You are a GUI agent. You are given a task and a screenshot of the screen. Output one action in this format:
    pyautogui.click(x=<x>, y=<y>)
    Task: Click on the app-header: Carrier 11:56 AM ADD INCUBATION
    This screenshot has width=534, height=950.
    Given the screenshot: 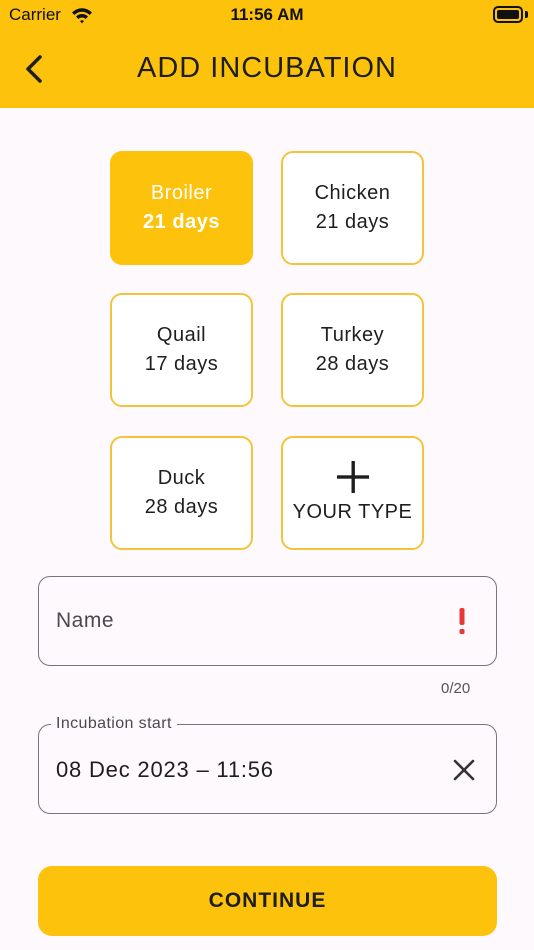 What is the action you would take?
    pyautogui.click(x=267, y=54)
    